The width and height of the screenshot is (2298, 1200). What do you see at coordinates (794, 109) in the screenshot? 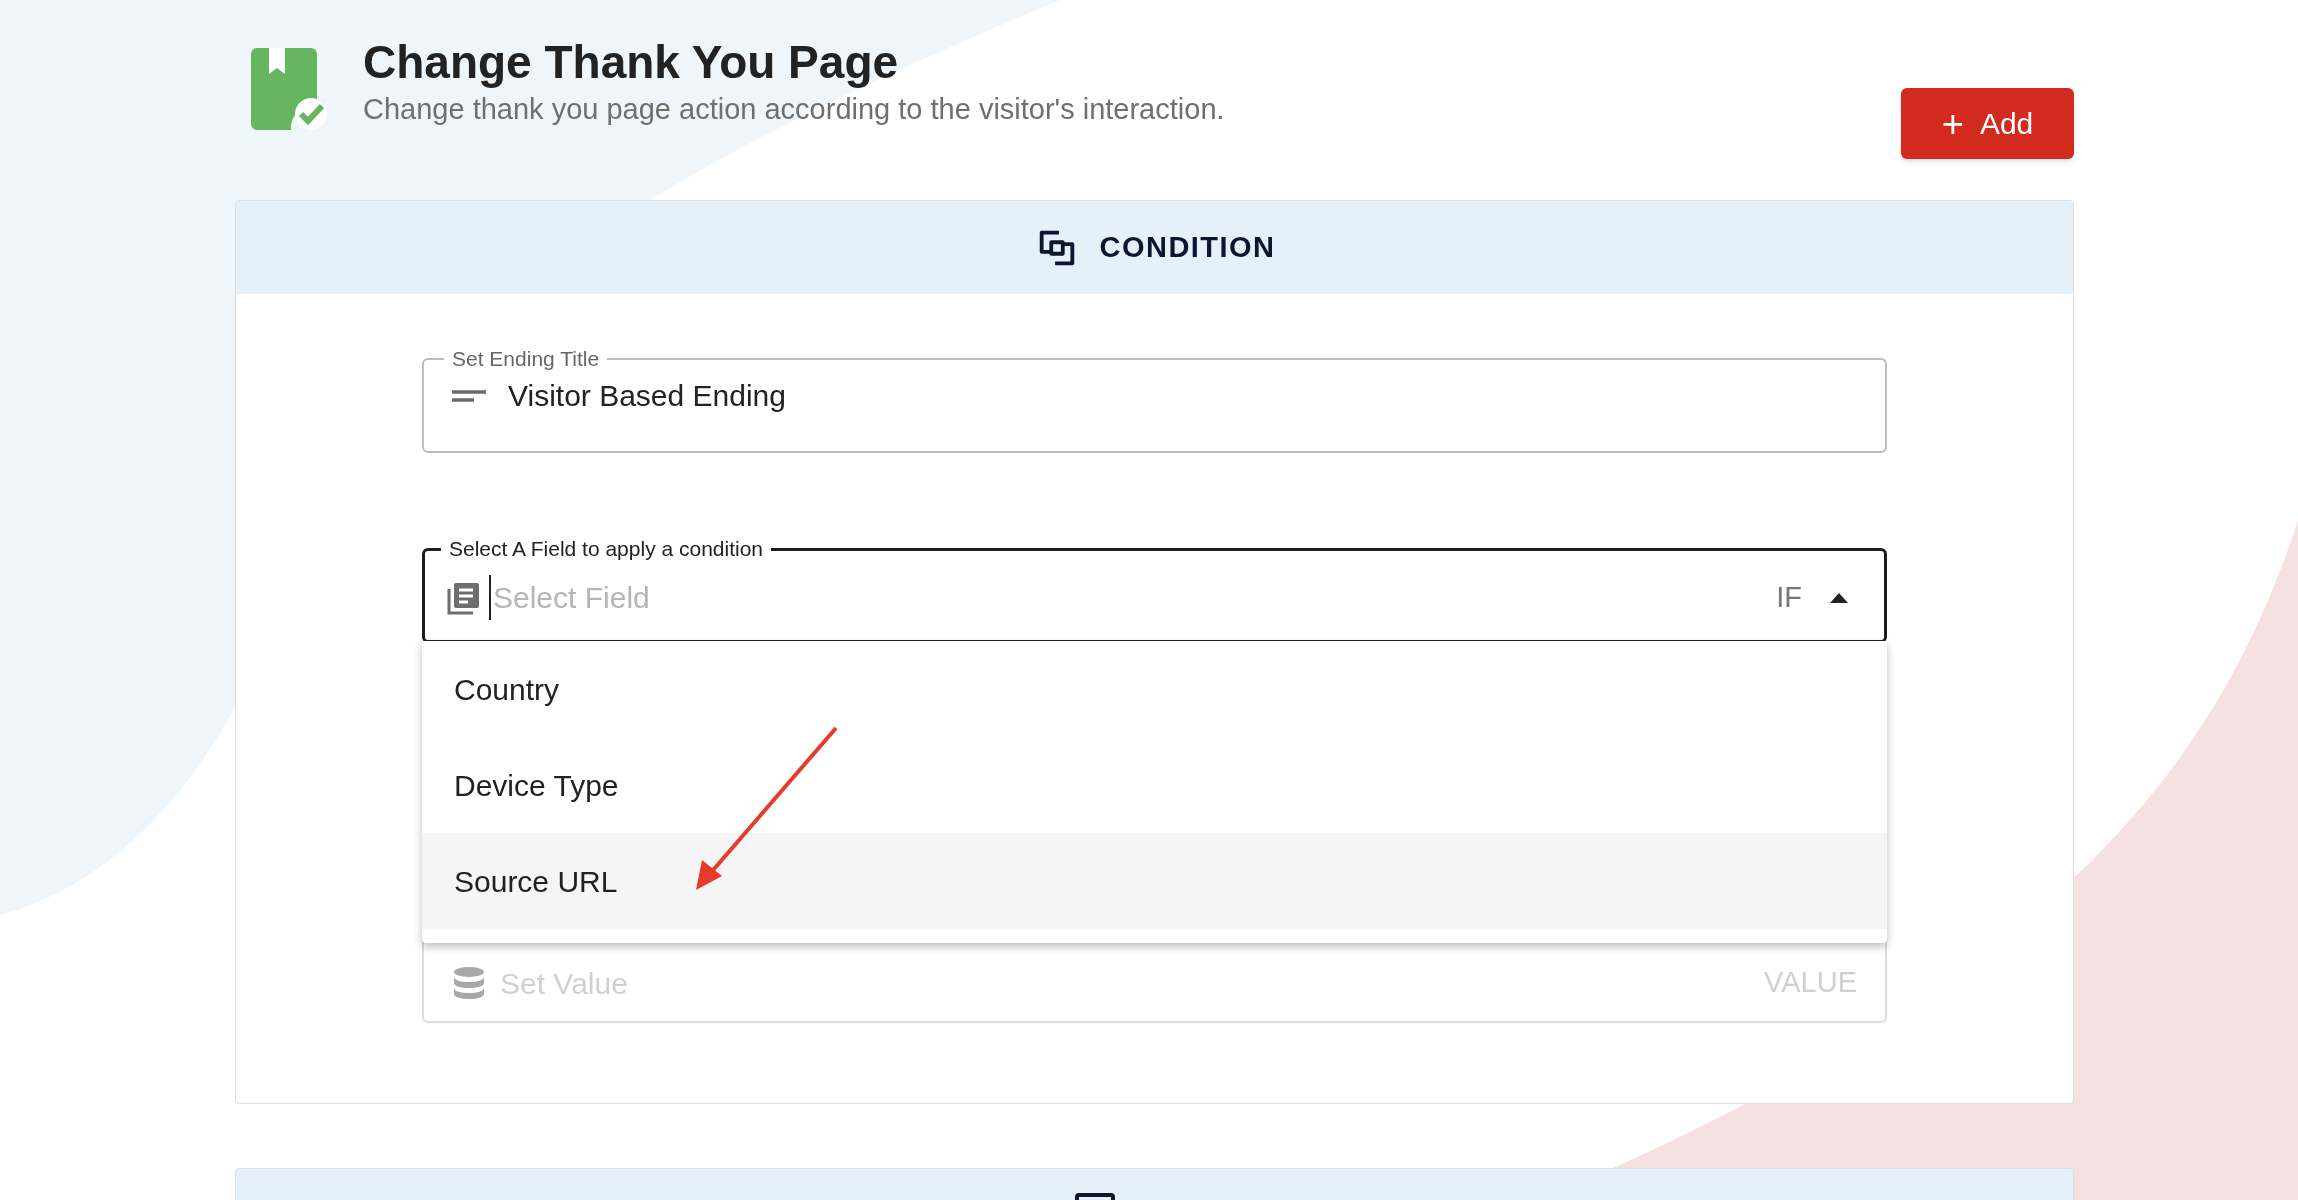
I see `page-subtitle: Change thank you page action according to the visitor's interaction.` at bounding box center [794, 109].